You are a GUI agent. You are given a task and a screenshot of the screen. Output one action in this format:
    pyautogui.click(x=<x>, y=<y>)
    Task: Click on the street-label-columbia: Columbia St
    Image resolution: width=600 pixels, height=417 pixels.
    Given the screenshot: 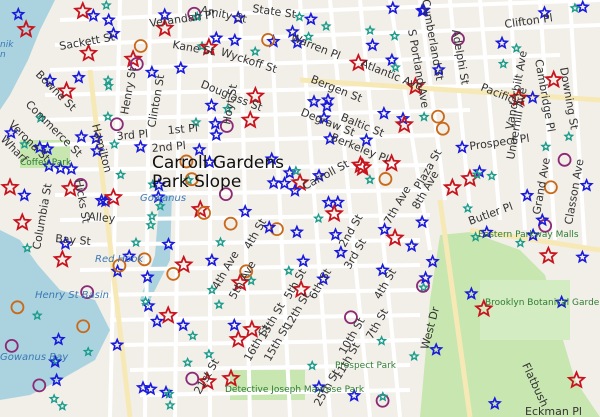 What is the action you would take?
    pyautogui.click(x=42, y=216)
    